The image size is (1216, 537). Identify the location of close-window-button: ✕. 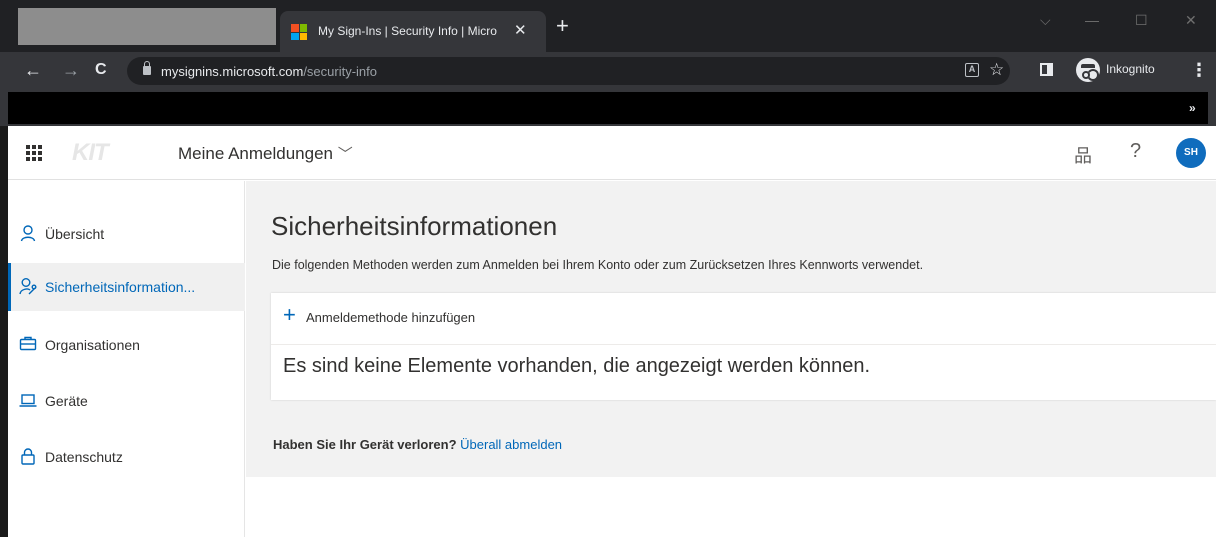
(1191, 20).